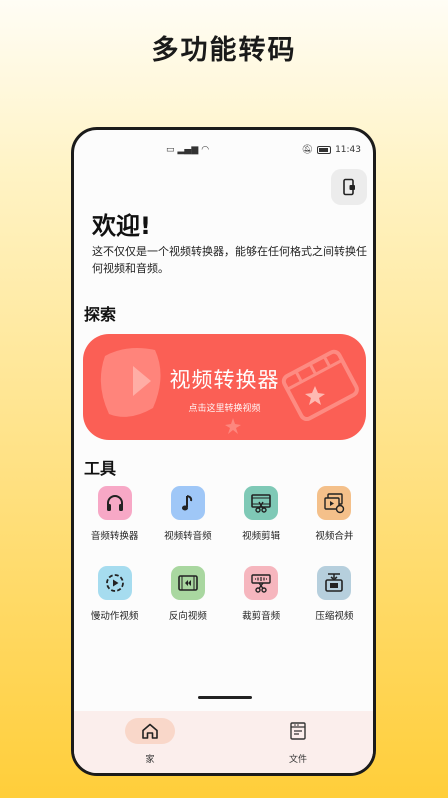 Image resolution: width=448 pixels, height=798 pixels. I want to click on reverse-video-icon, so click(187, 583).